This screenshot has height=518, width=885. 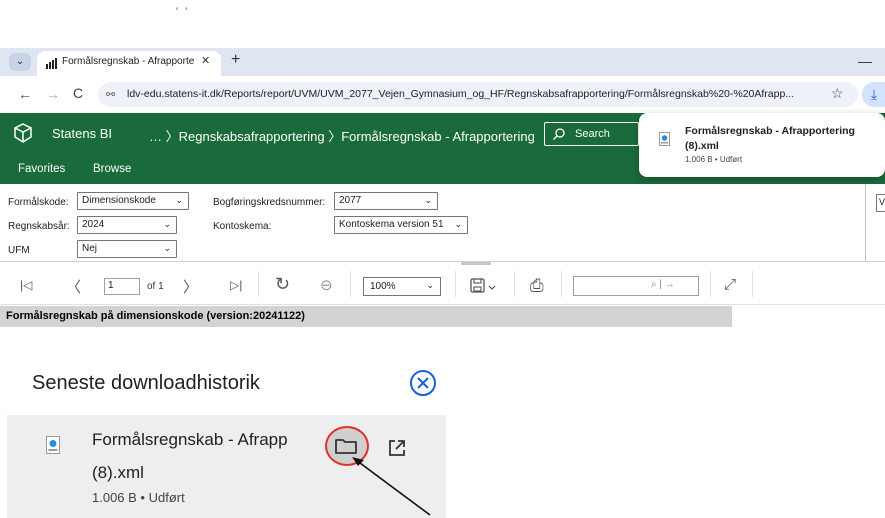 I want to click on back-to-parent-icon: ⊖, so click(x=326, y=285).